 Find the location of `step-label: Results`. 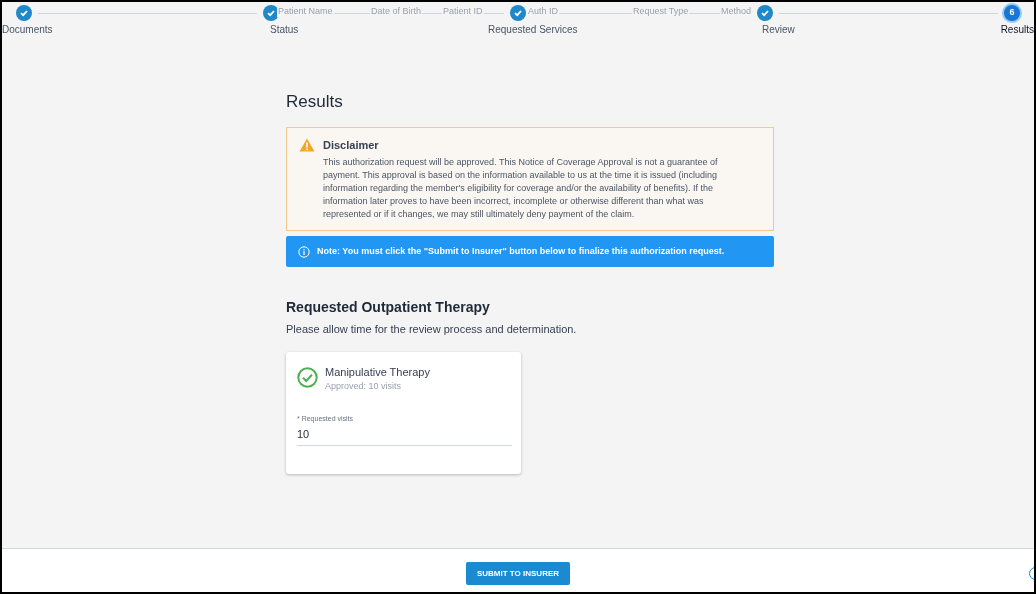

step-label: Results is located at coordinates (1017, 29).